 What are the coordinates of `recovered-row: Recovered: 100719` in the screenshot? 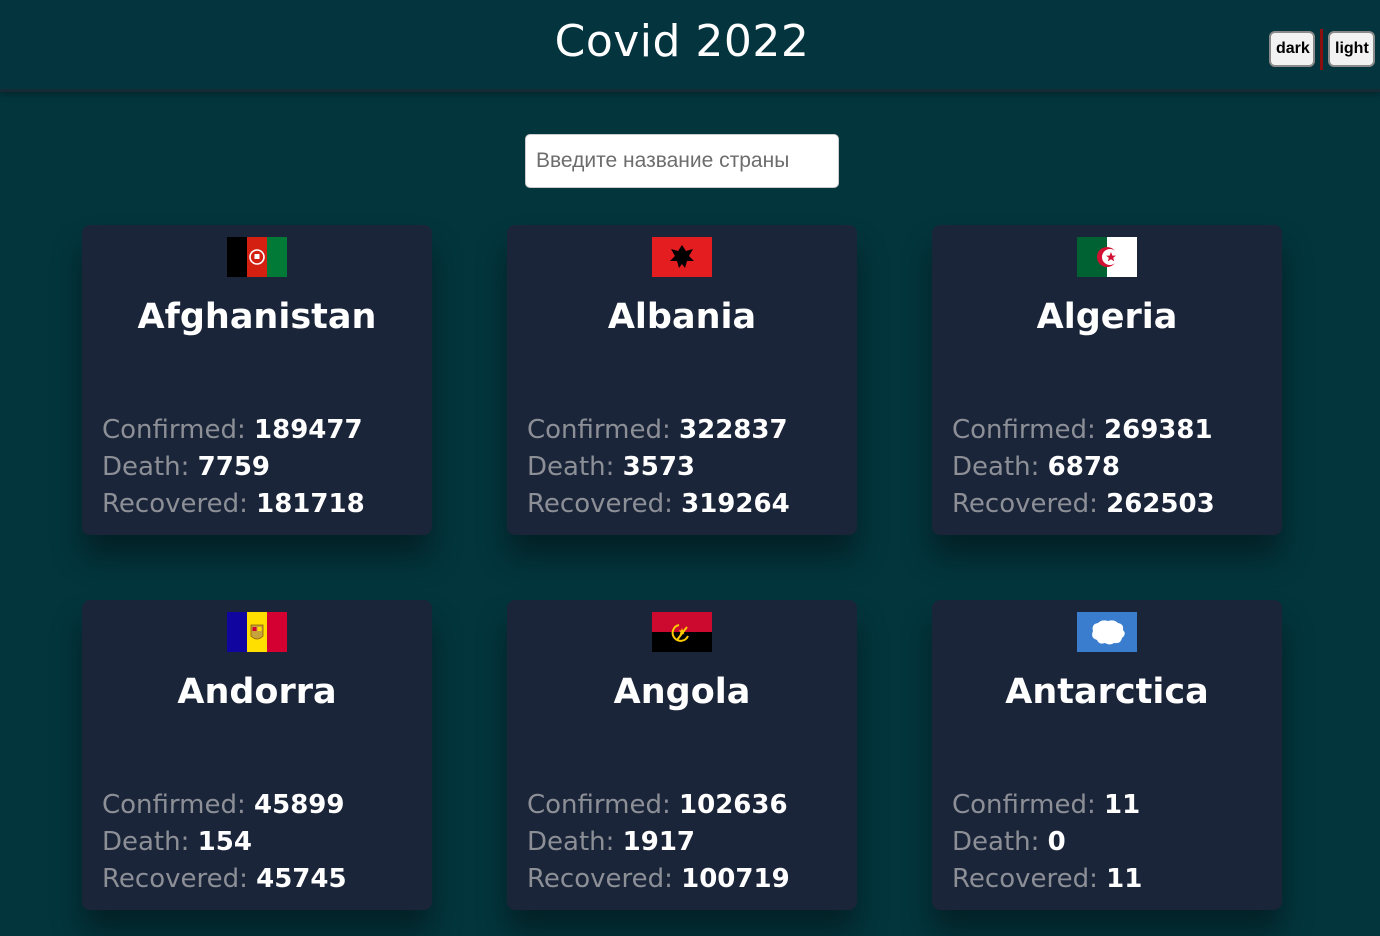 It's located at (658, 879).